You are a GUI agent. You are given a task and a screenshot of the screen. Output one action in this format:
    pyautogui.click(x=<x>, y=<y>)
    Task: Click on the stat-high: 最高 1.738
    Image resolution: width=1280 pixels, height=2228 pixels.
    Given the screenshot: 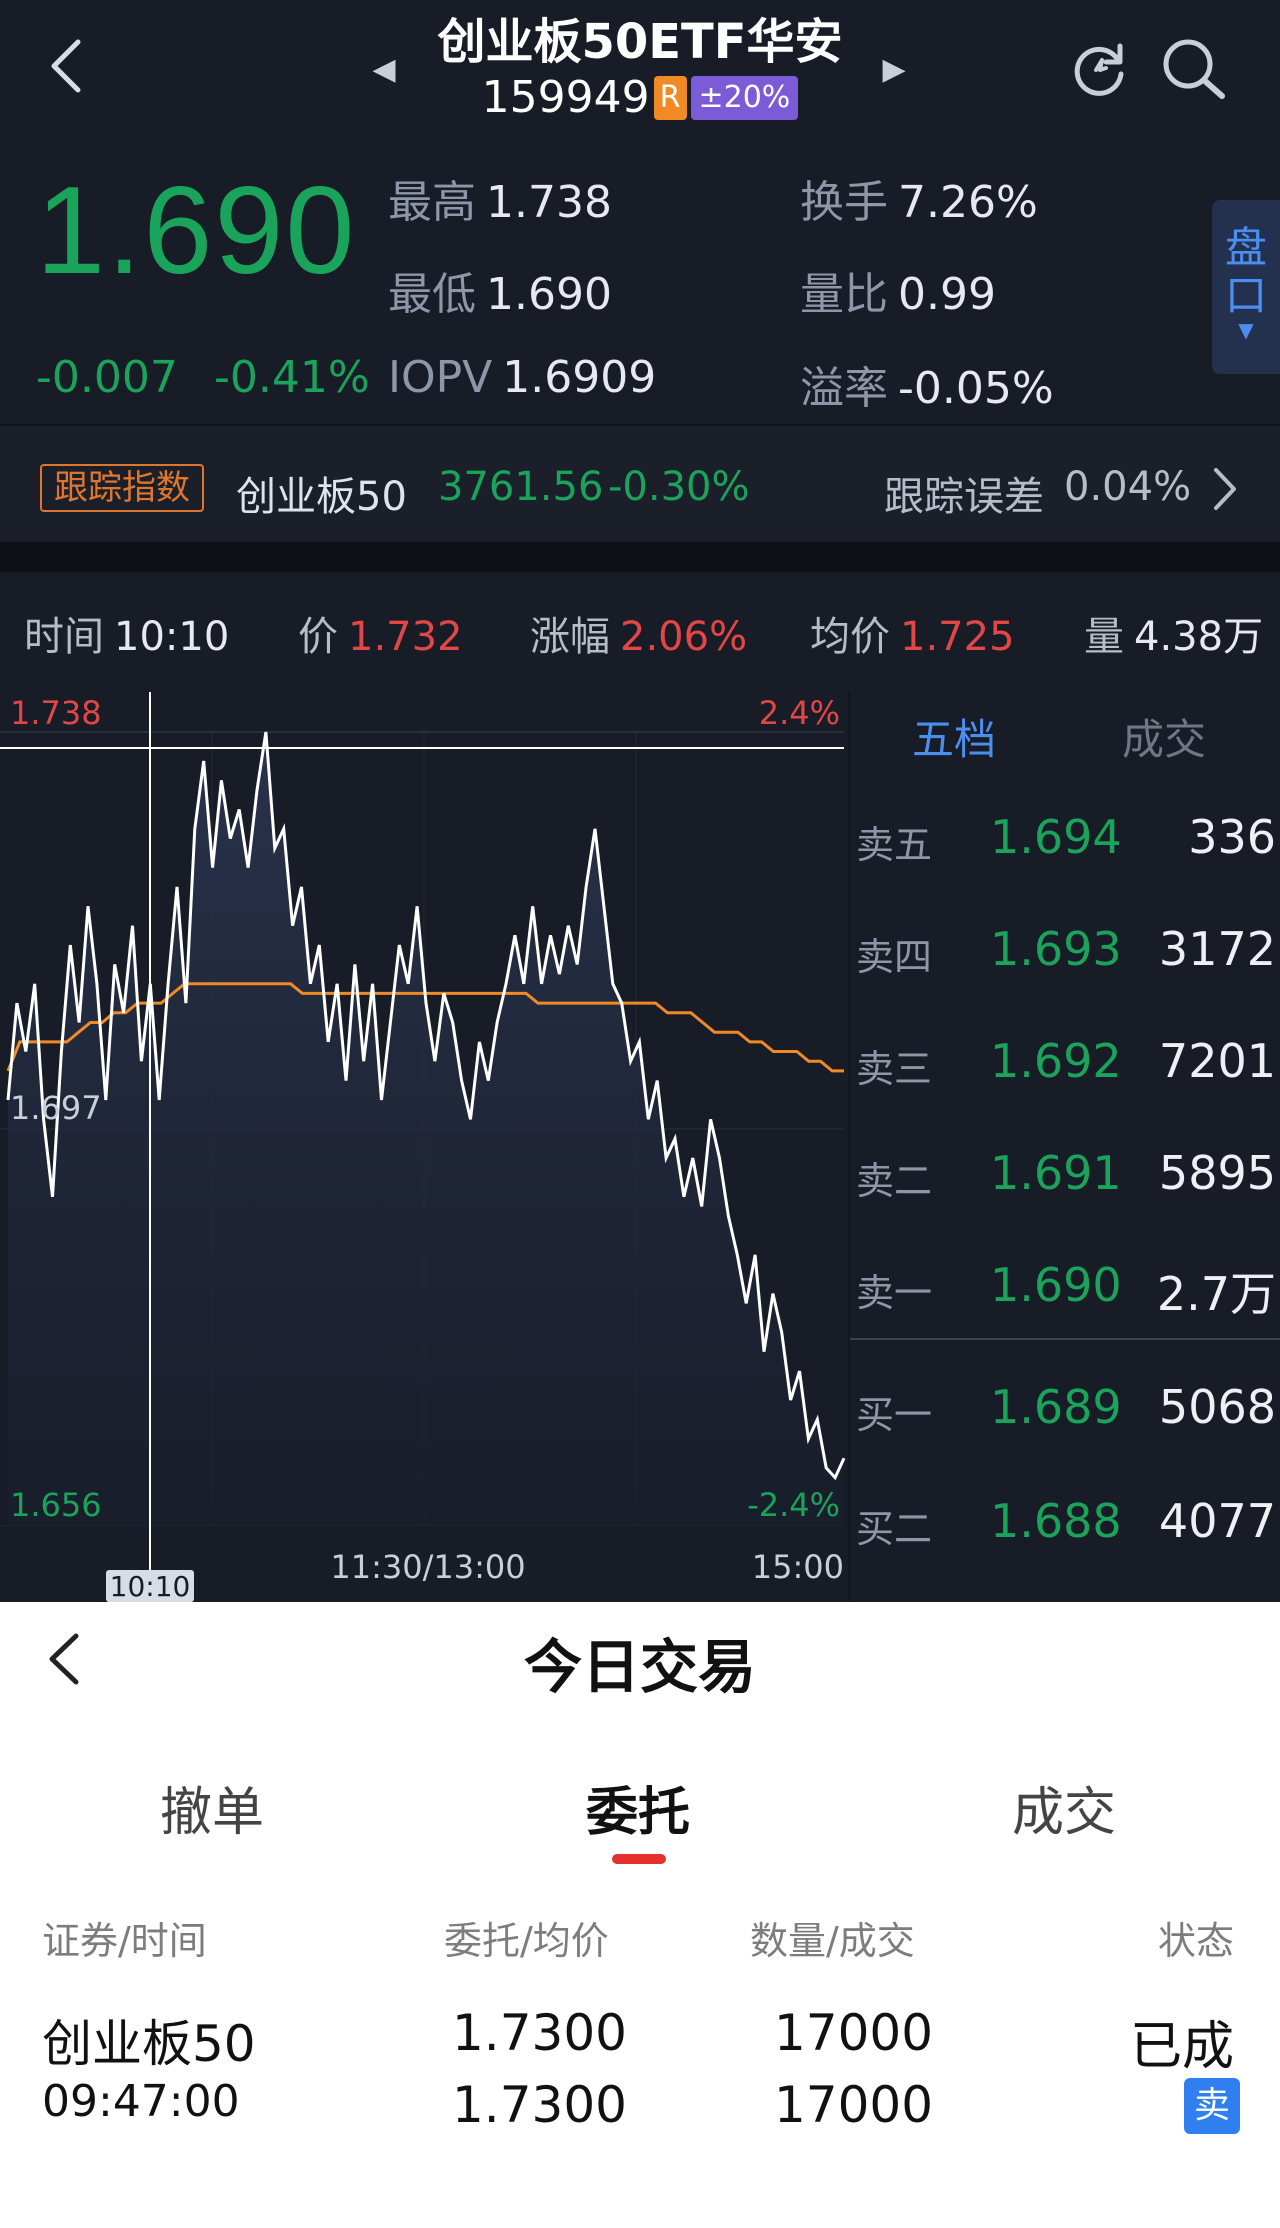 What is the action you would take?
    pyautogui.click(x=500, y=202)
    